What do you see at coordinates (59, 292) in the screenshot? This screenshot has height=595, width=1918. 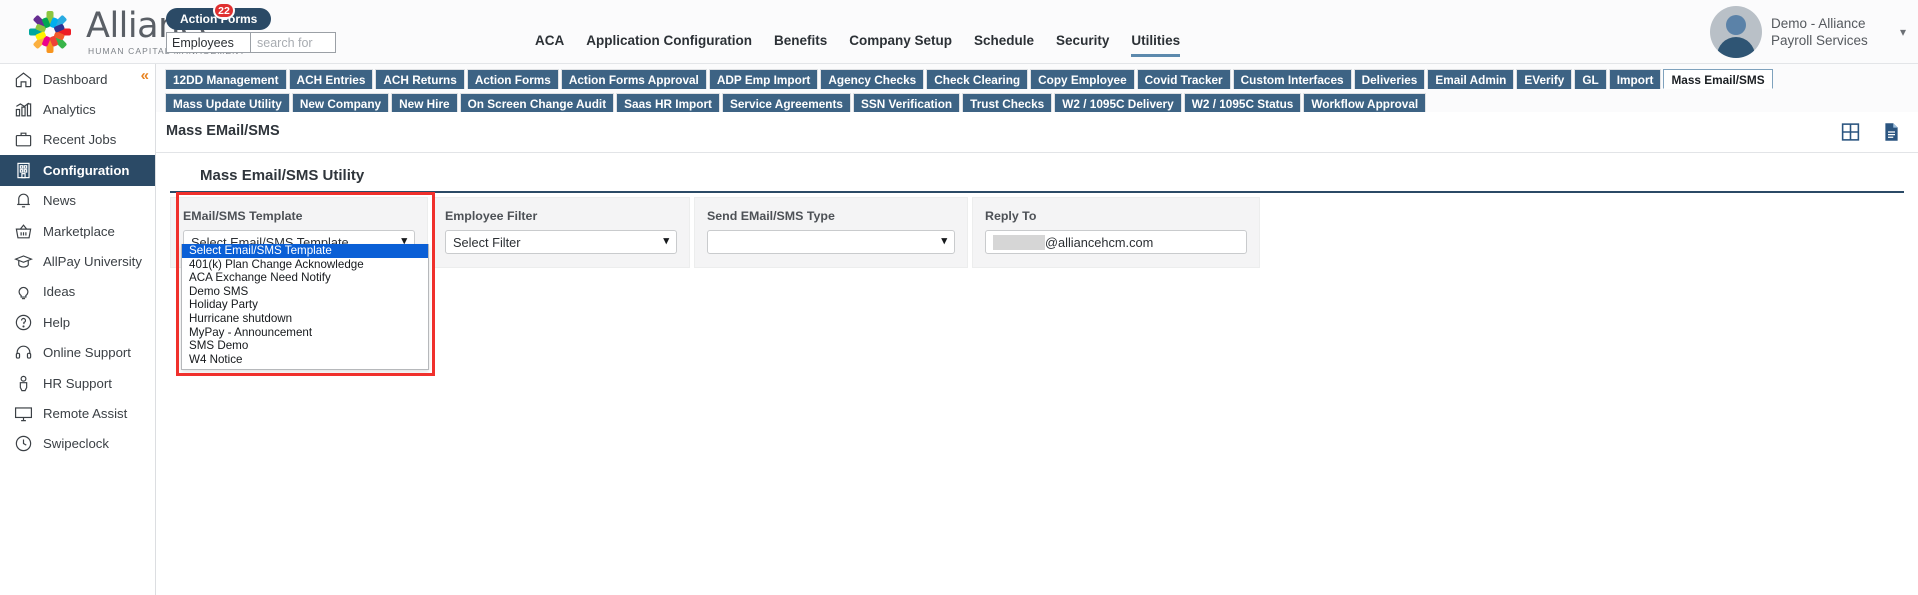 I see `sidebar-item-label: Ideas` at bounding box center [59, 292].